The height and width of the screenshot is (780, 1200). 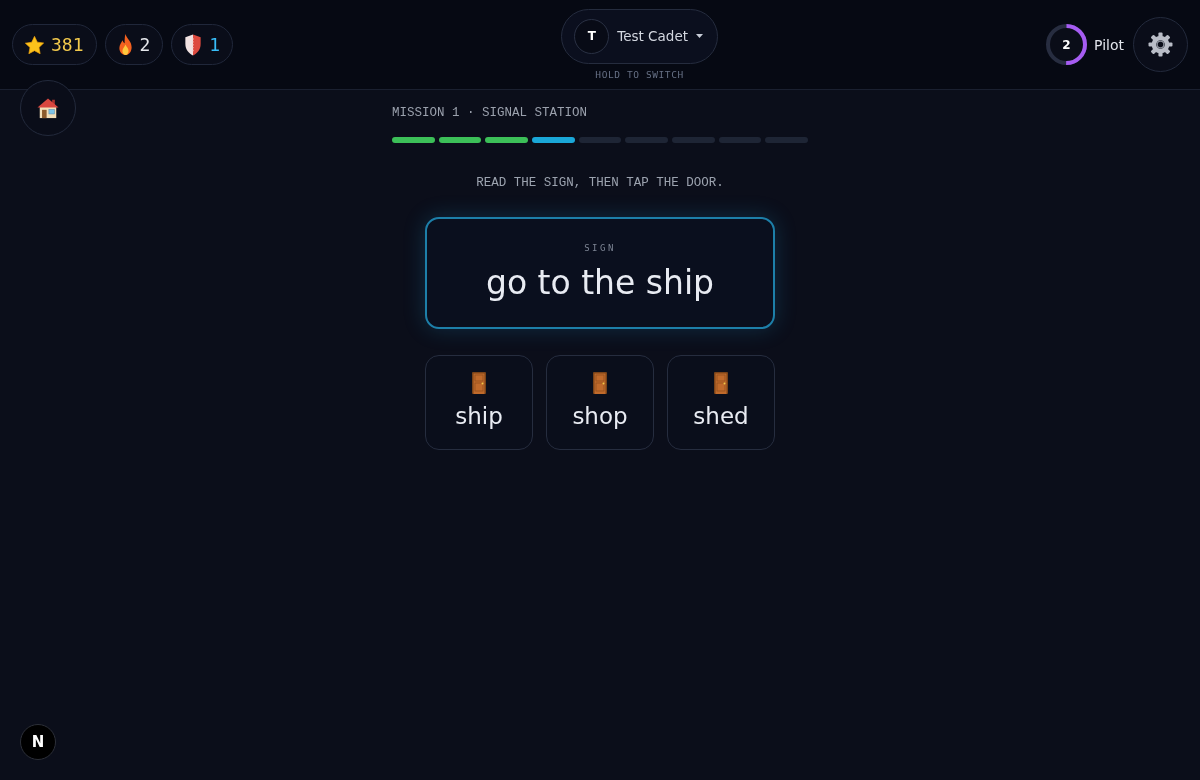 I want to click on house-icon, so click(x=48, y=108).